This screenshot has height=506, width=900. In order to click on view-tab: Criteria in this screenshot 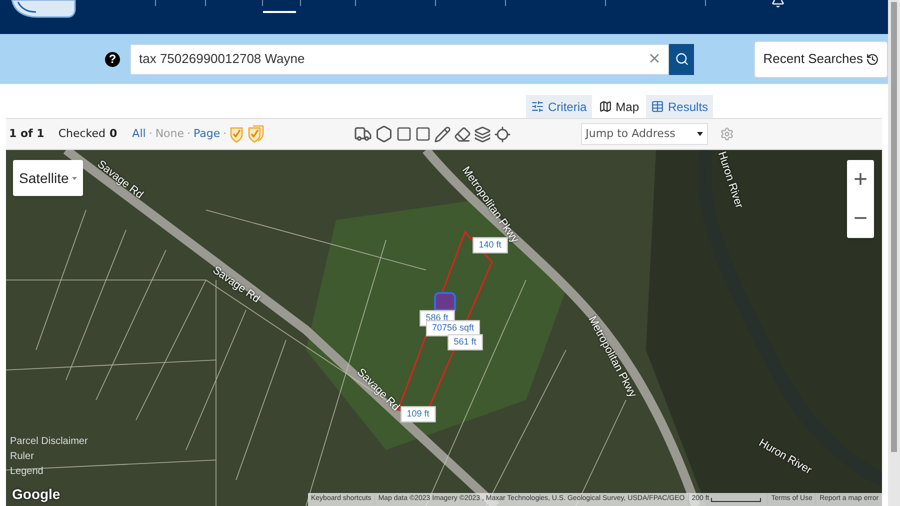, I will do `click(559, 106)`.